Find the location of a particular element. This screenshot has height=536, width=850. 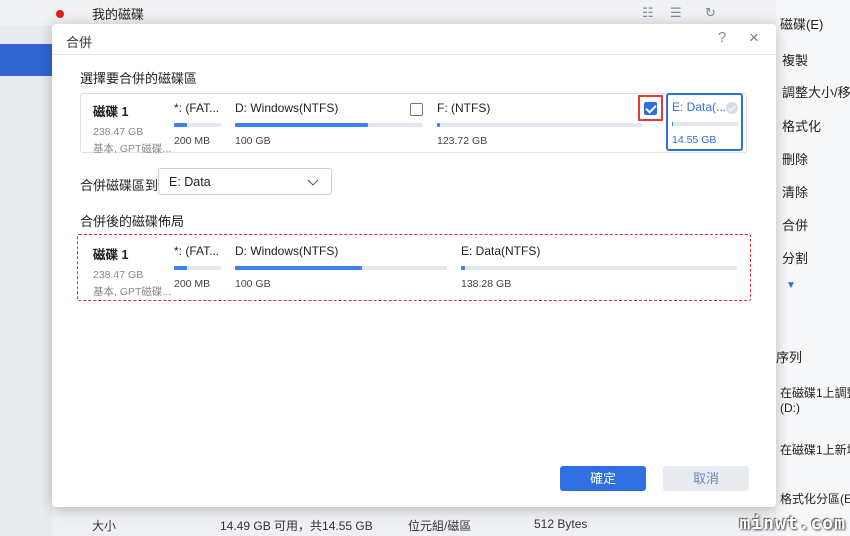

result-partition-e: E: Data(NTFS) 138.28 GB is located at coordinates (599, 267).